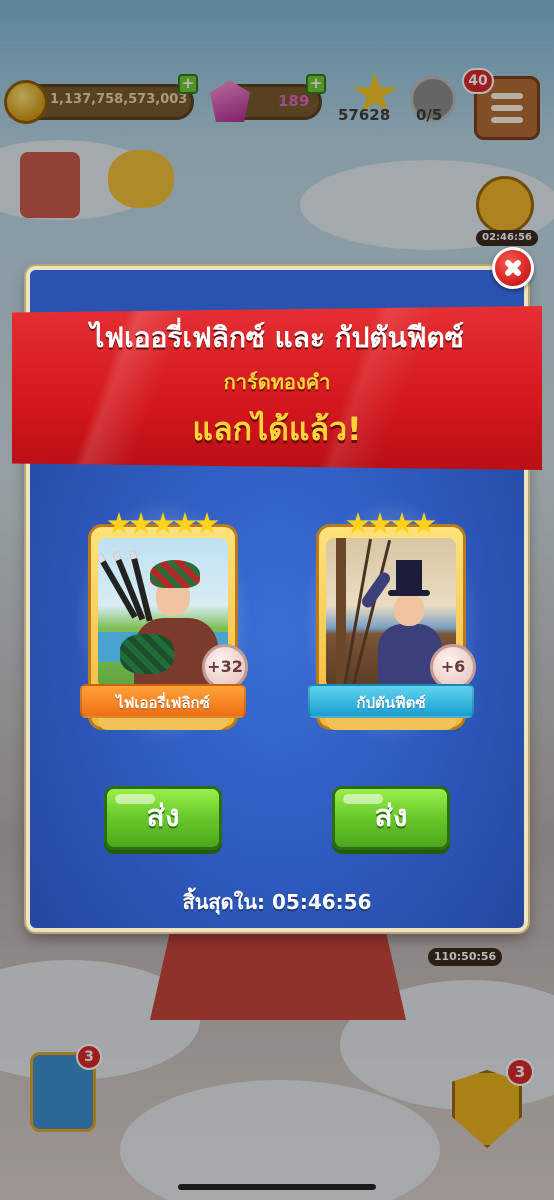 Image resolution: width=554 pixels, height=1200 pixels. What do you see at coordinates (409, 577) in the screenshot?
I see `art-top-hat` at bounding box center [409, 577].